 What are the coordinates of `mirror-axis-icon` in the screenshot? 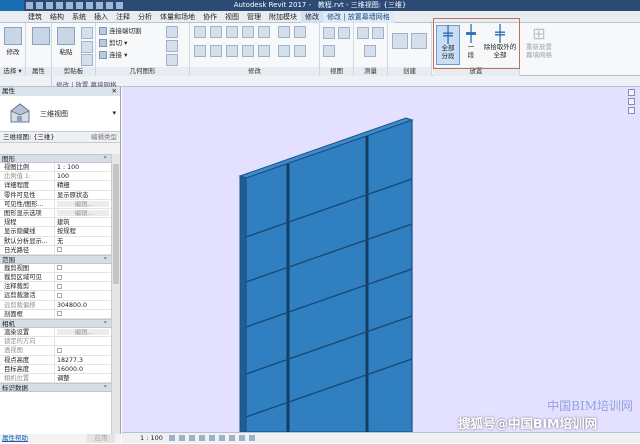 It's located at (232, 32).